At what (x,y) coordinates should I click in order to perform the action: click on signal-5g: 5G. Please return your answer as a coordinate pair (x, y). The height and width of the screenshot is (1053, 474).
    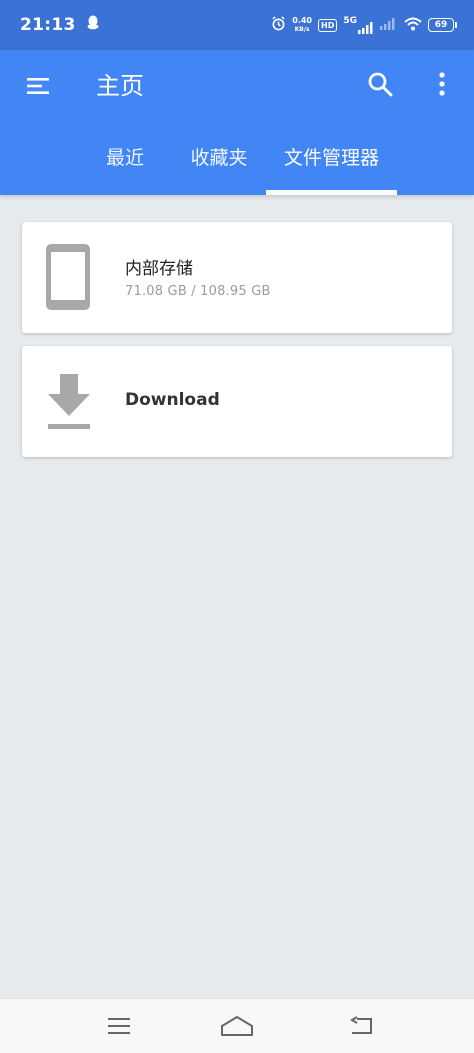
    Looking at the image, I should click on (358, 25).